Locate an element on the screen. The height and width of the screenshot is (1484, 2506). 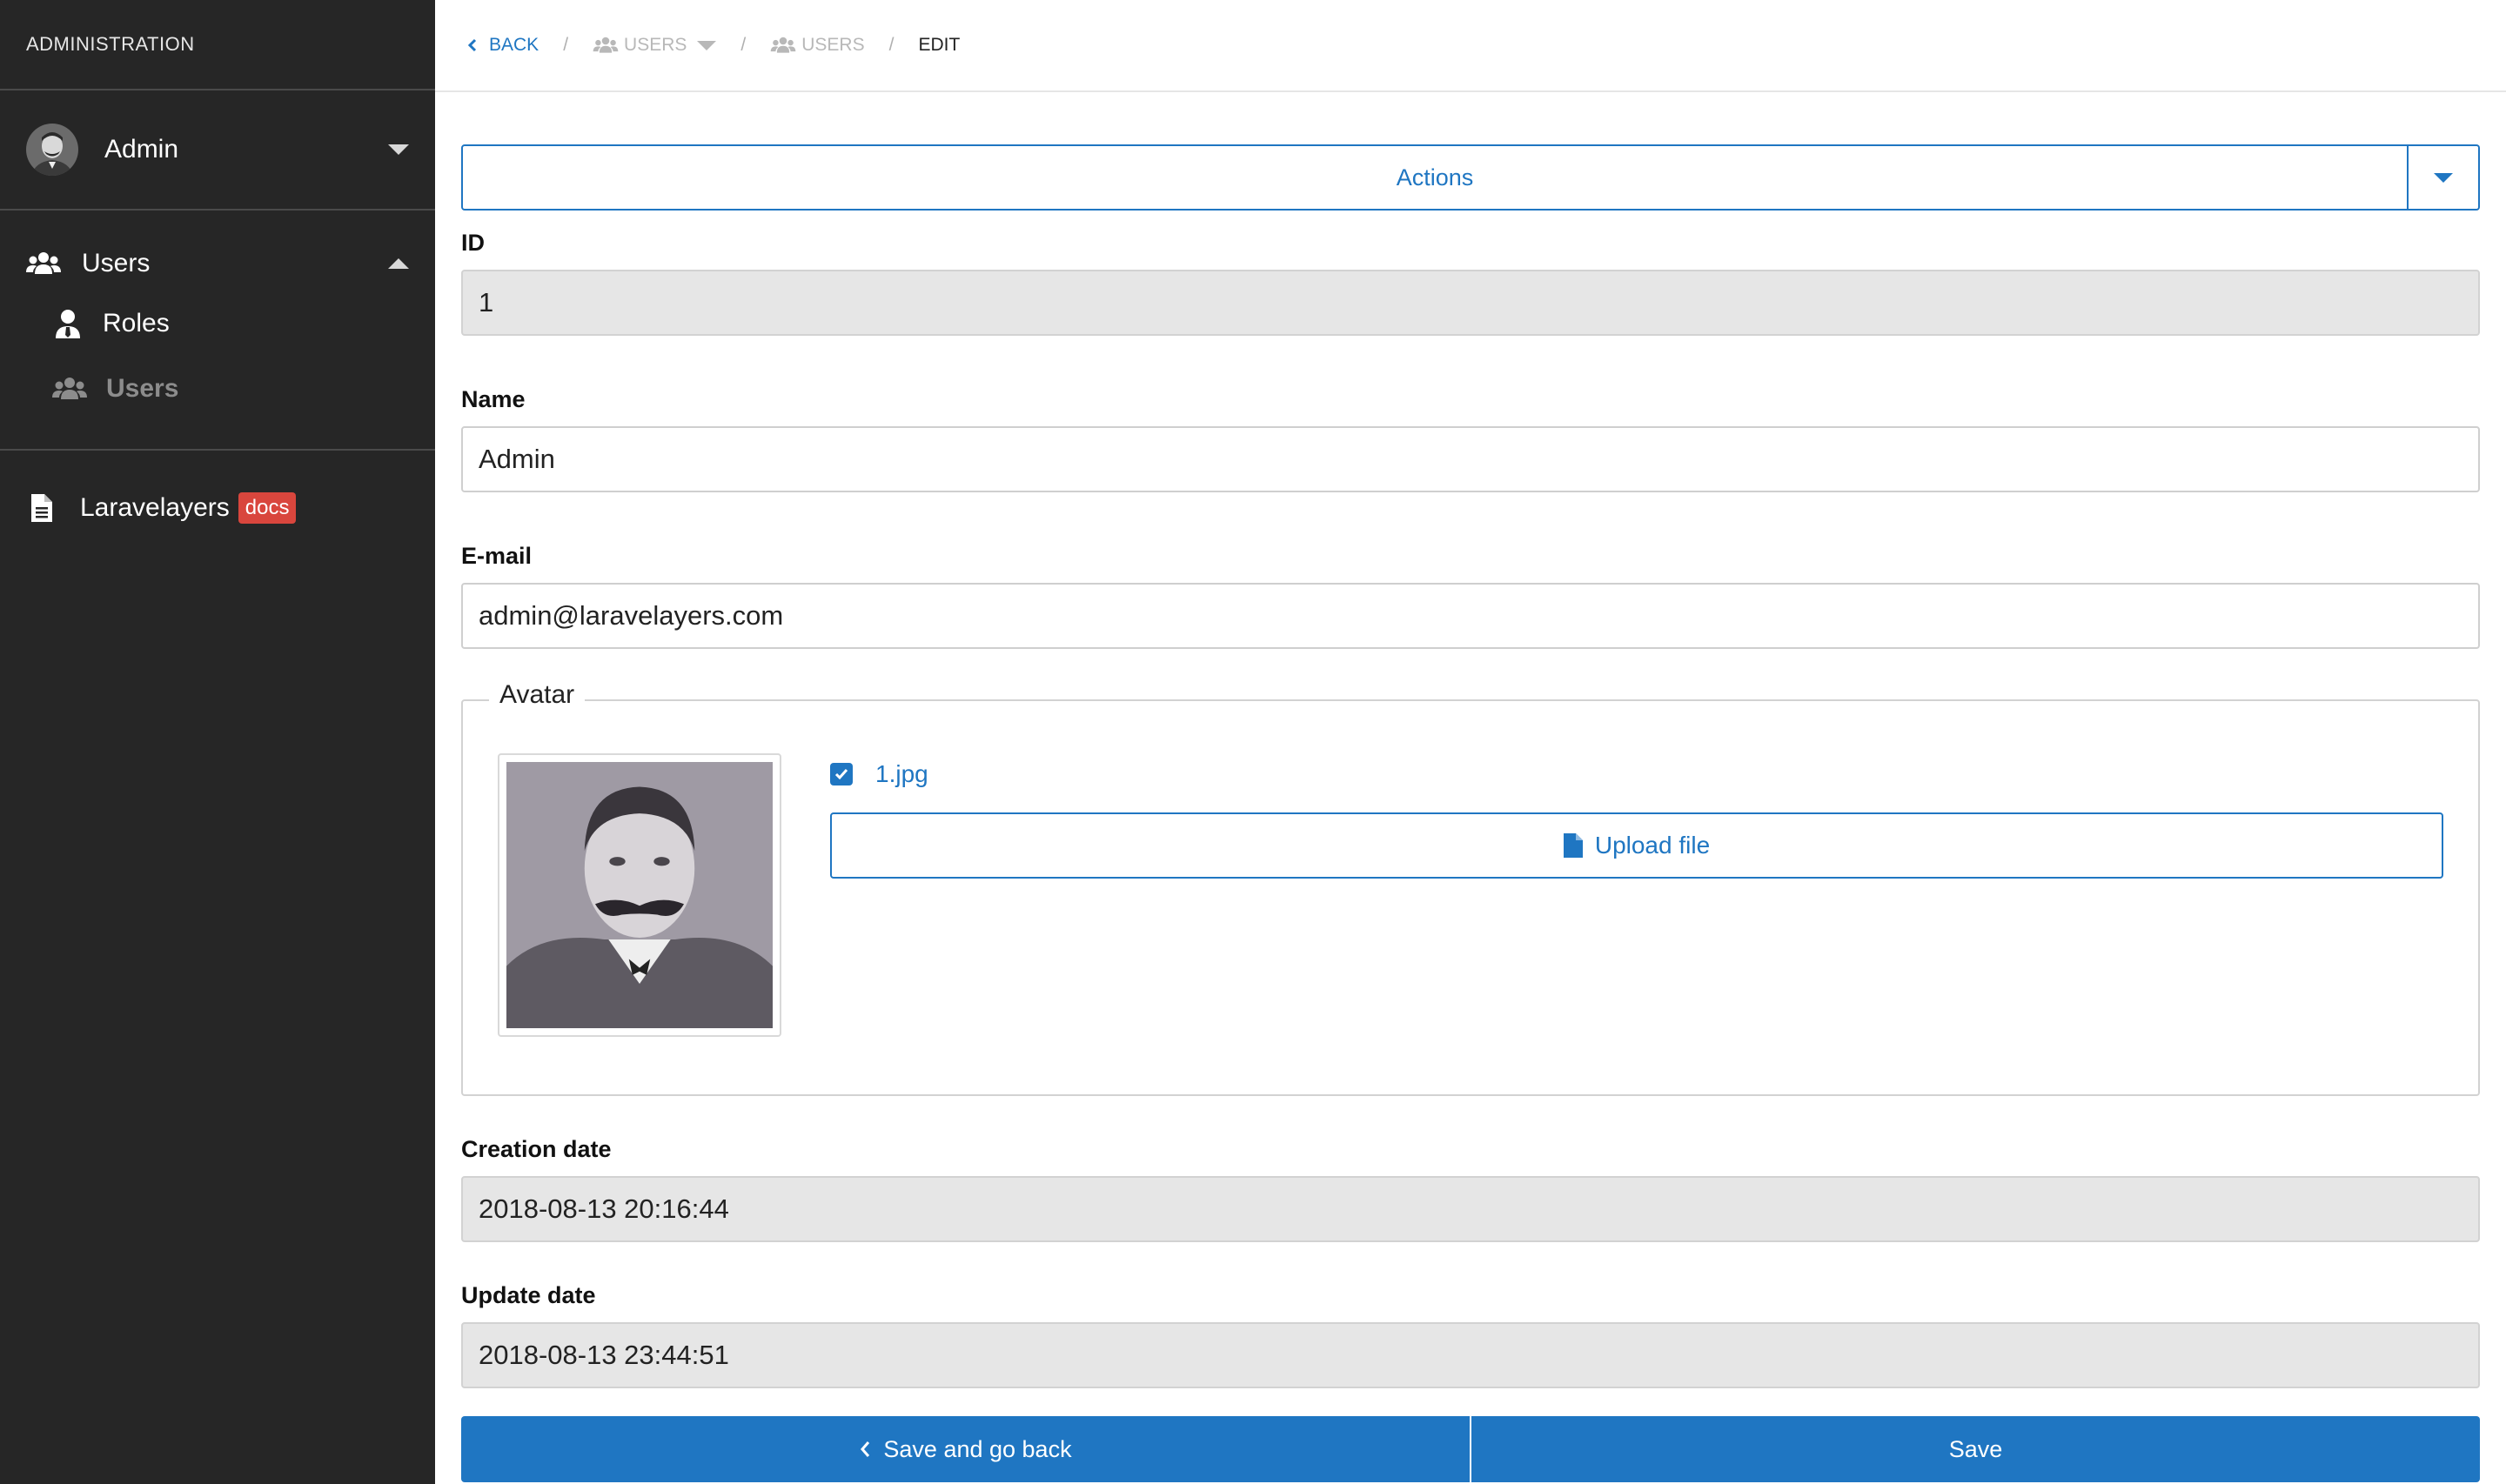
avatar-file-link: 1.jpg is located at coordinates (901, 774).